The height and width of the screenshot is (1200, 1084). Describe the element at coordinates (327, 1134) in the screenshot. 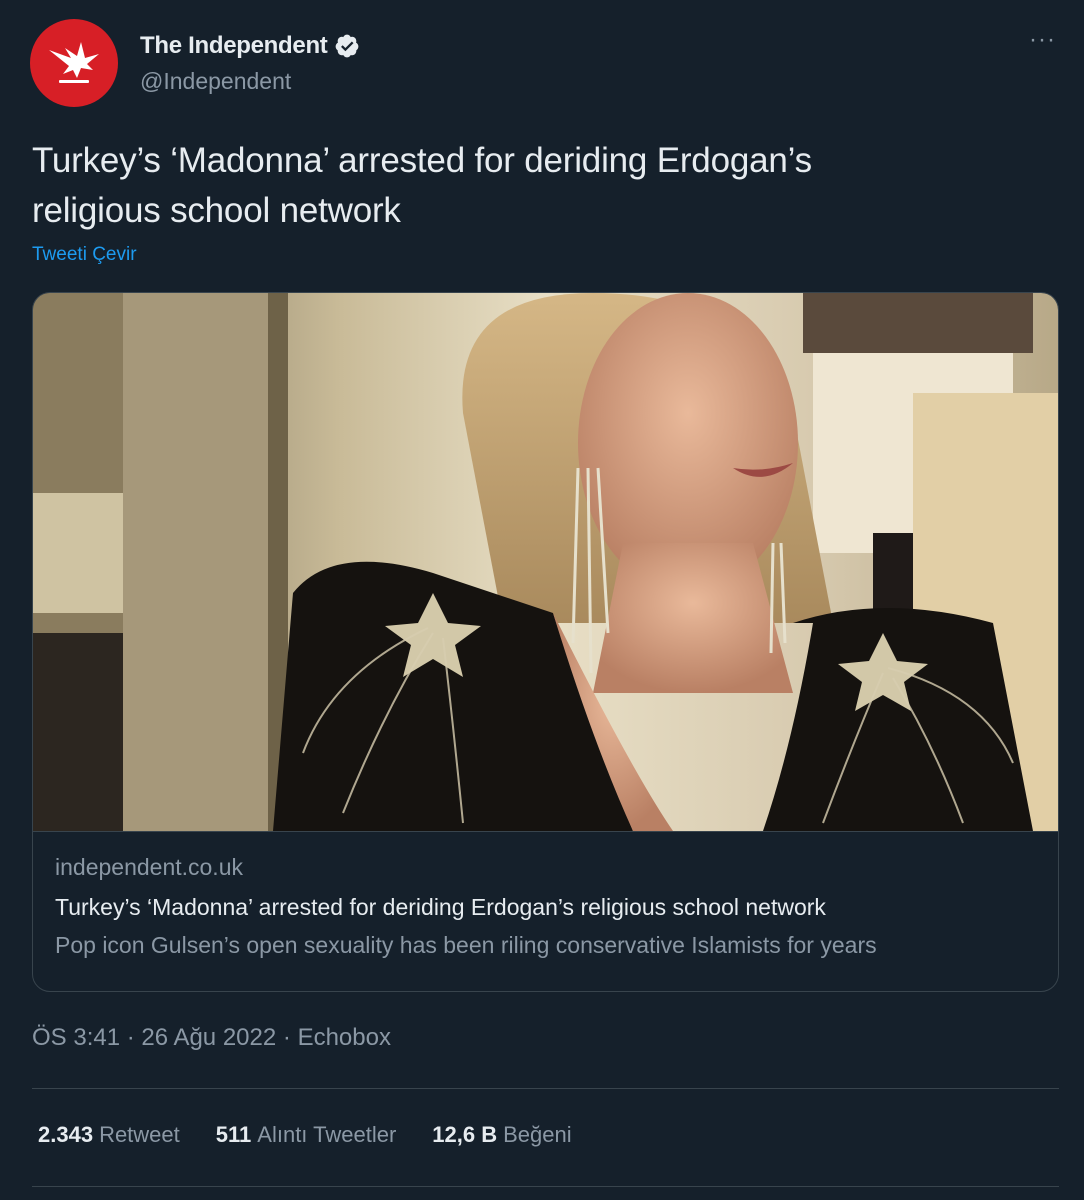

I see `stat-label: Alıntı Tweetler` at that location.